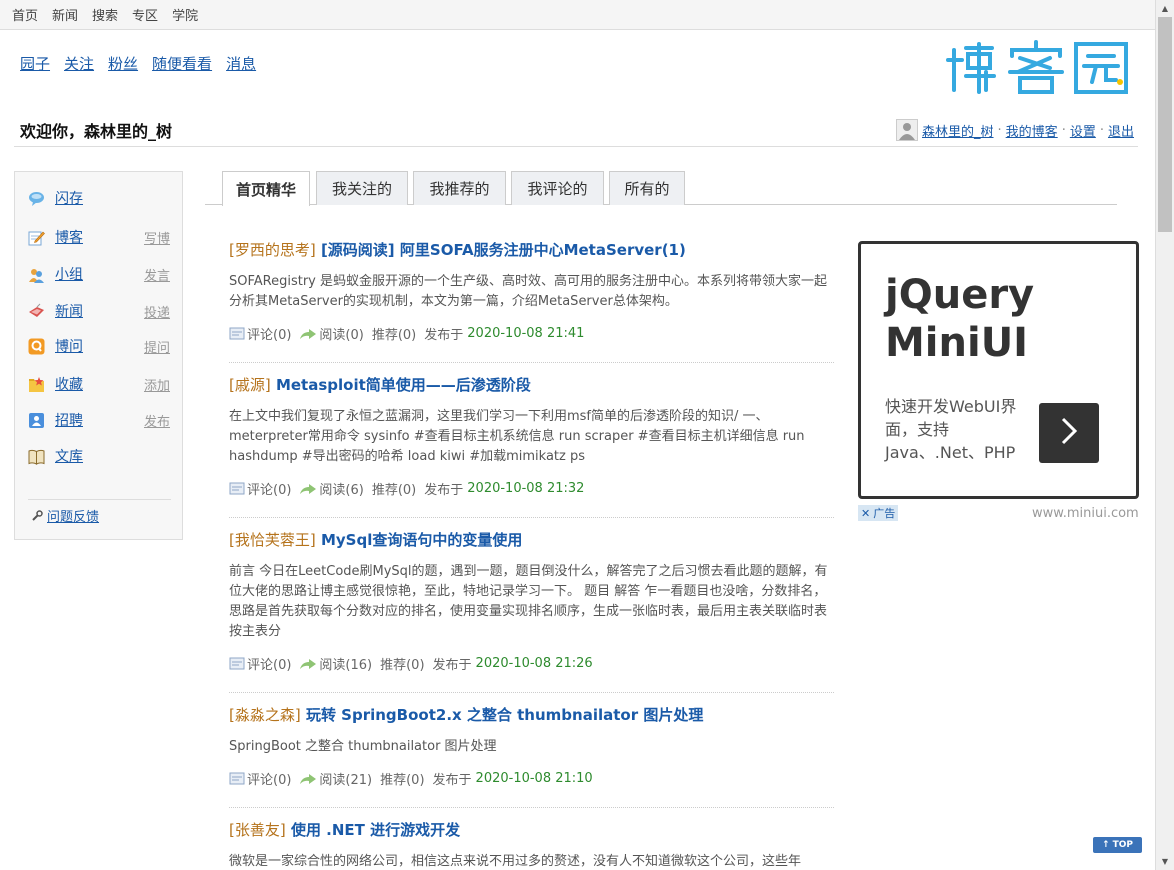 The width and height of the screenshot is (1174, 870). I want to click on subnav-garden: 园子, so click(35, 63).